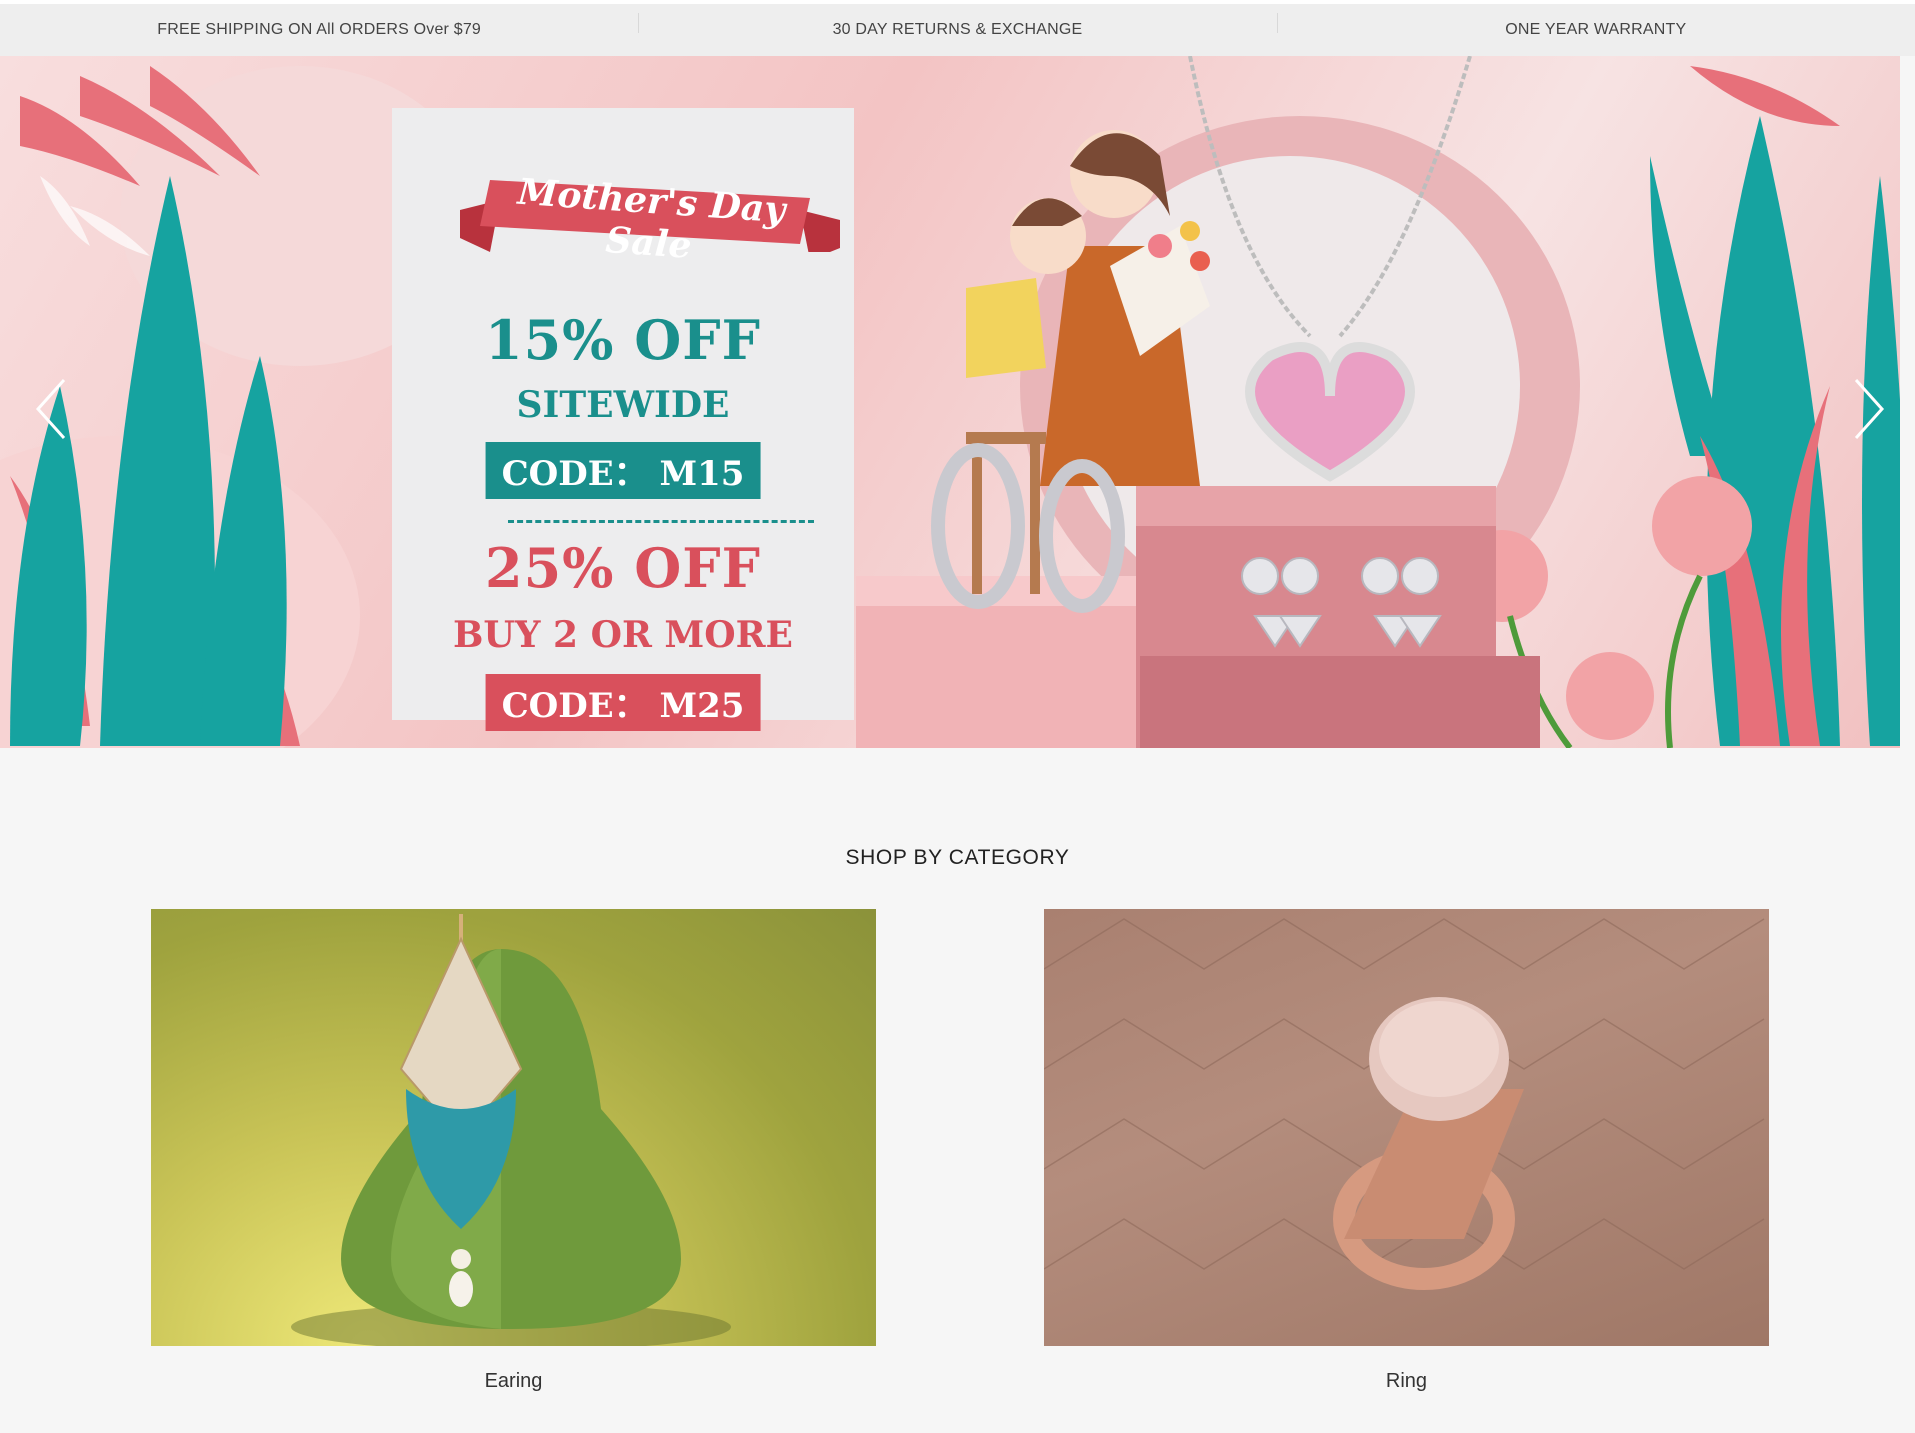 This screenshot has width=1915, height=1433. What do you see at coordinates (513, 1381) in the screenshot?
I see `category-label-earing: Earing` at bounding box center [513, 1381].